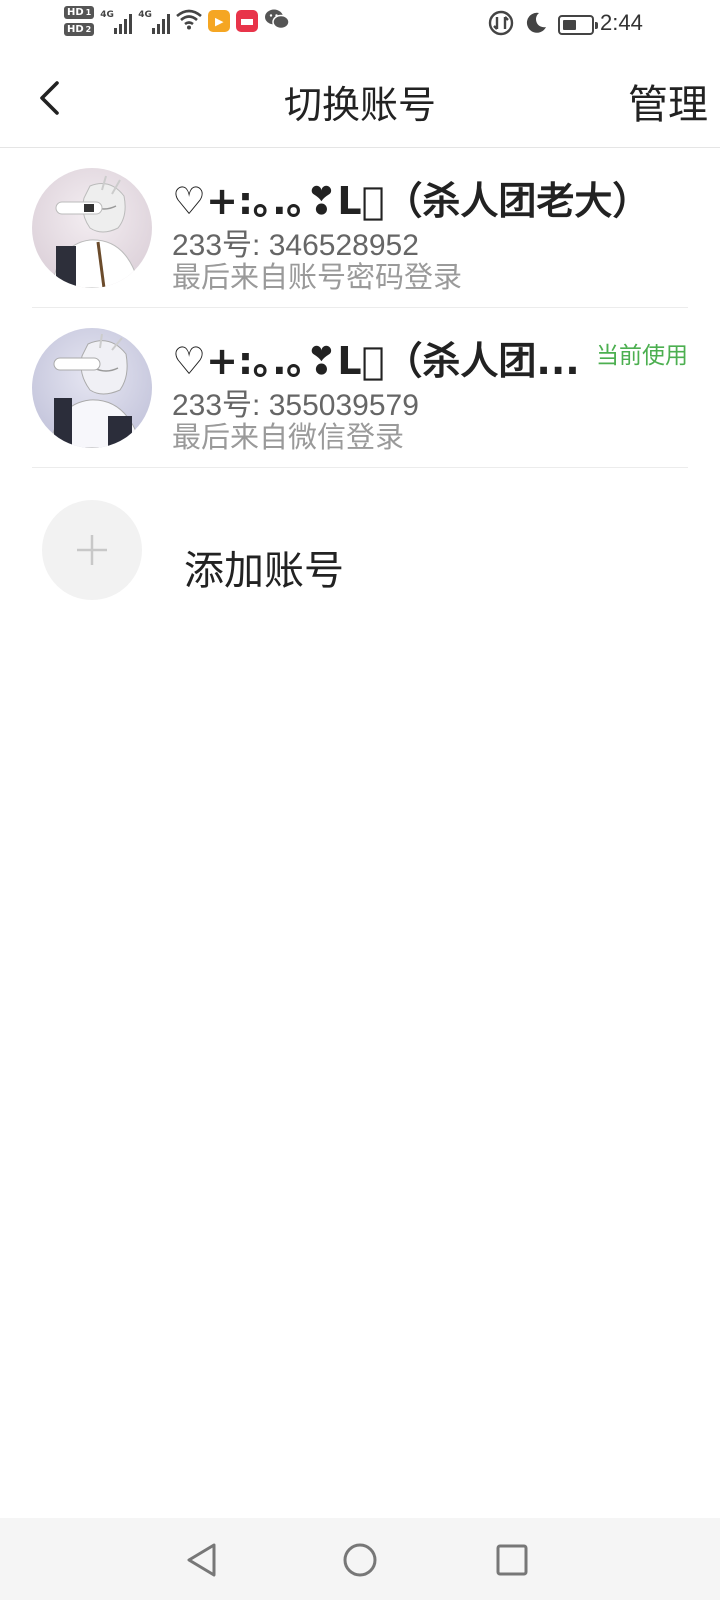 The width and height of the screenshot is (720, 1600). I want to click on header: 切换账号 管理, so click(360, 98).